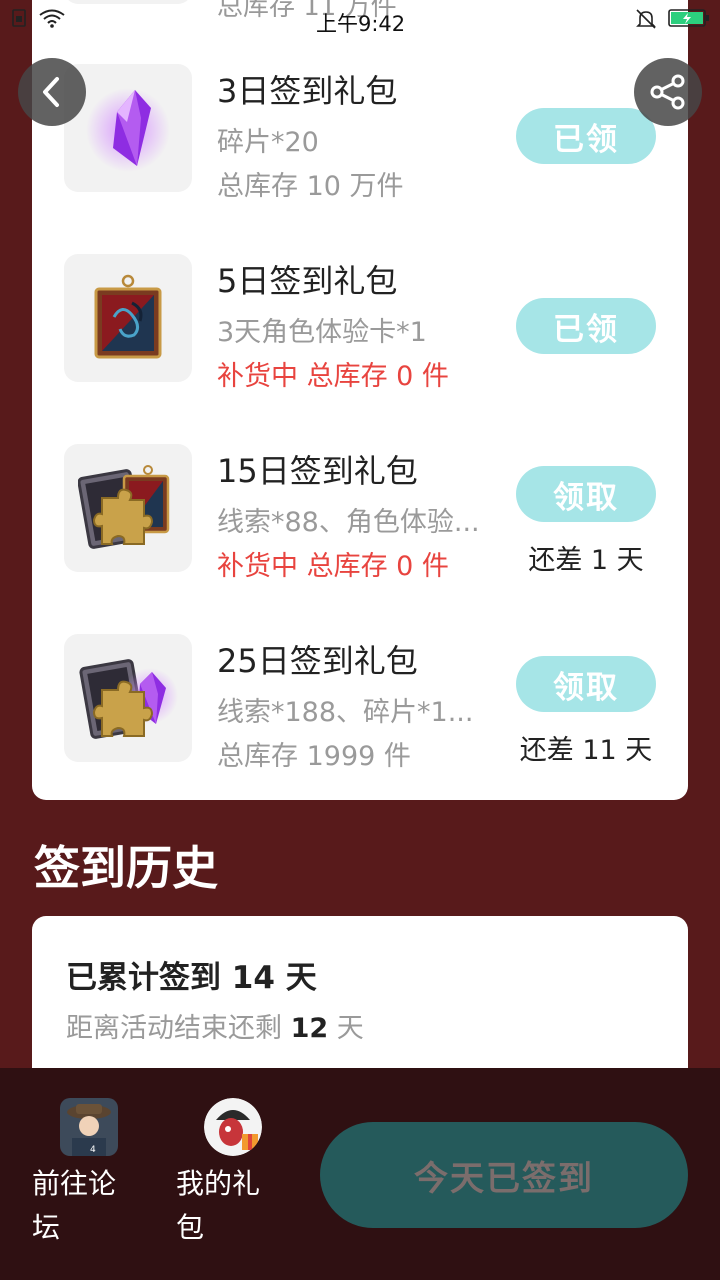 Image resolution: width=720 pixels, height=1280 pixels. I want to click on gift-title: 5日签到礼包, so click(307, 281).